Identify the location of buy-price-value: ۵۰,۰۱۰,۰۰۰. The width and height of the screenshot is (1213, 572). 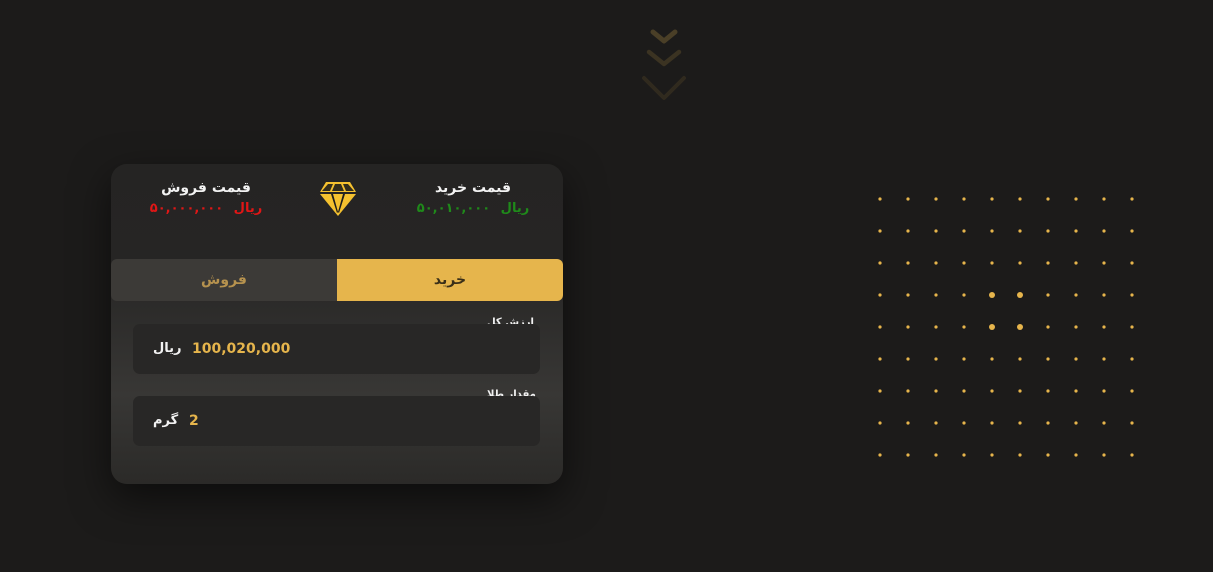
(453, 208).